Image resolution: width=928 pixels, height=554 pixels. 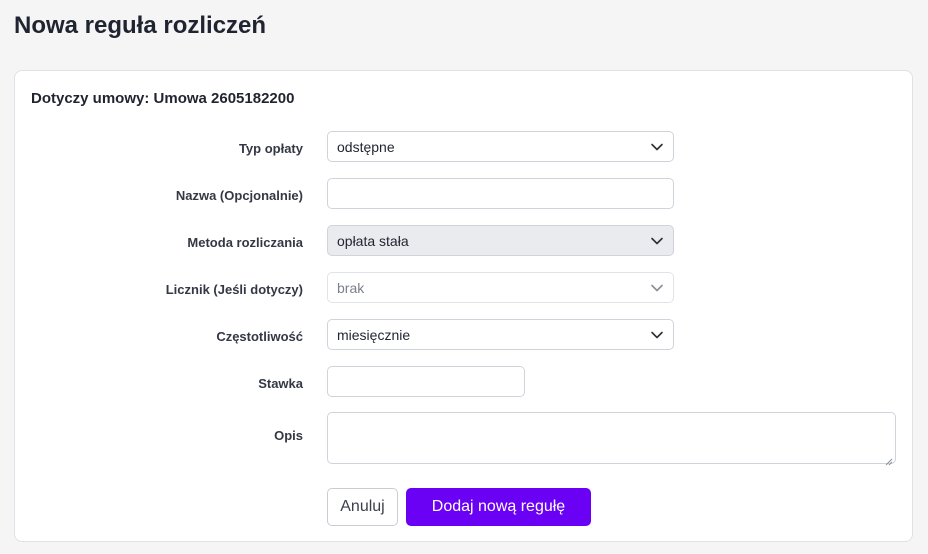 What do you see at coordinates (500, 146) in the screenshot?
I see `fee-type-select: odstępne` at bounding box center [500, 146].